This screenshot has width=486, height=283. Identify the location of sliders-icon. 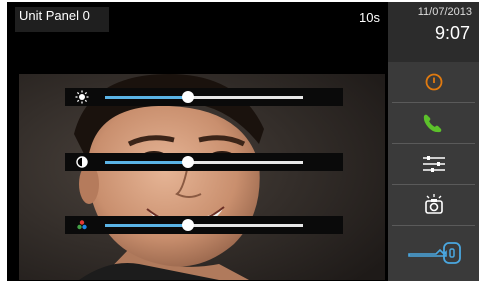
(433, 164).